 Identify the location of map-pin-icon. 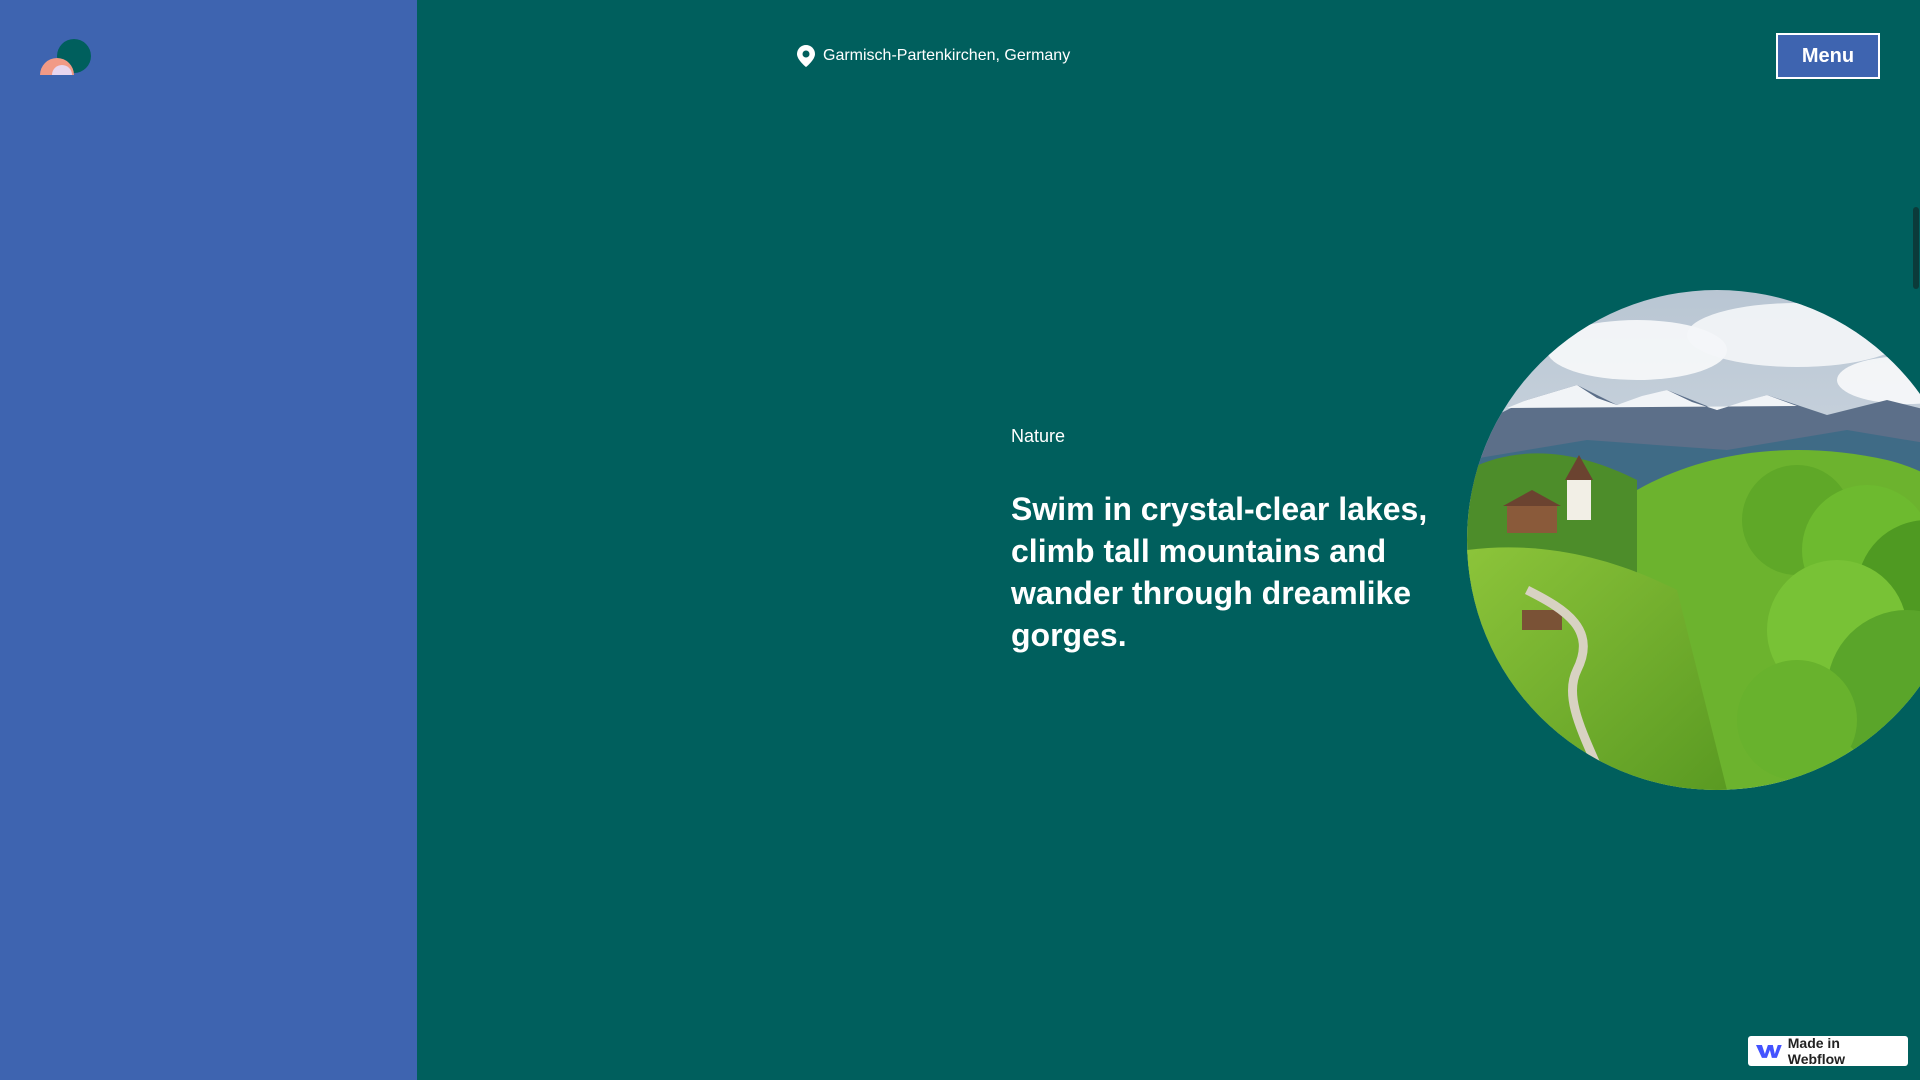
(806, 56).